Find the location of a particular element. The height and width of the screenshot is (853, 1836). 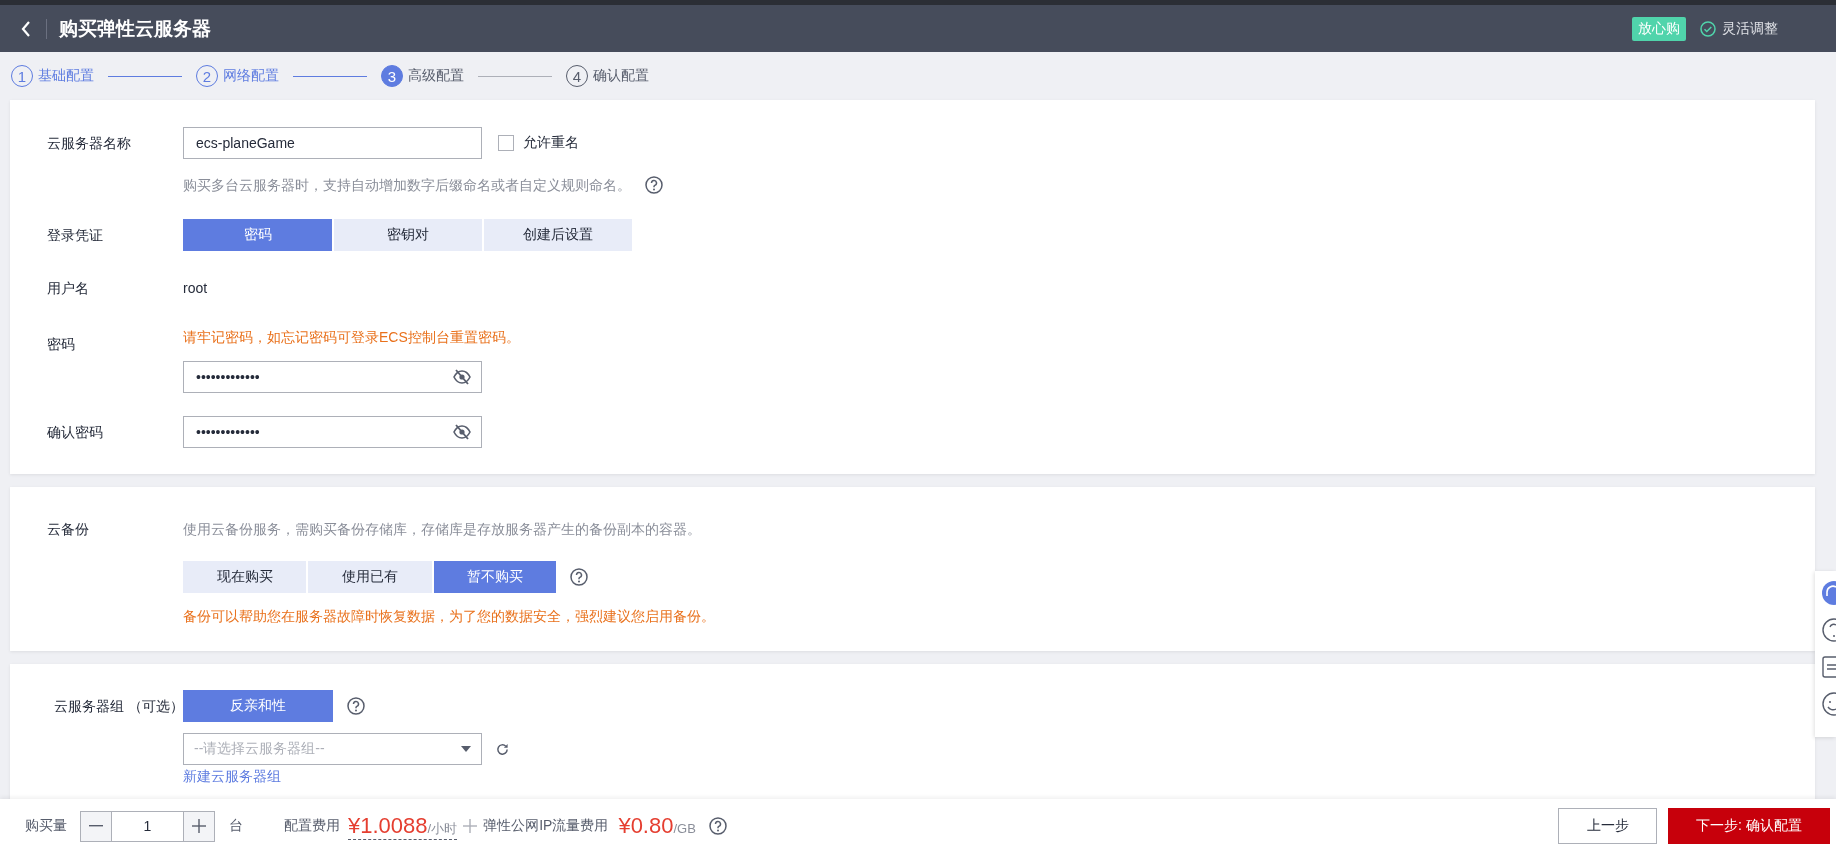

field-label: 密码 is located at coordinates (61, 344).